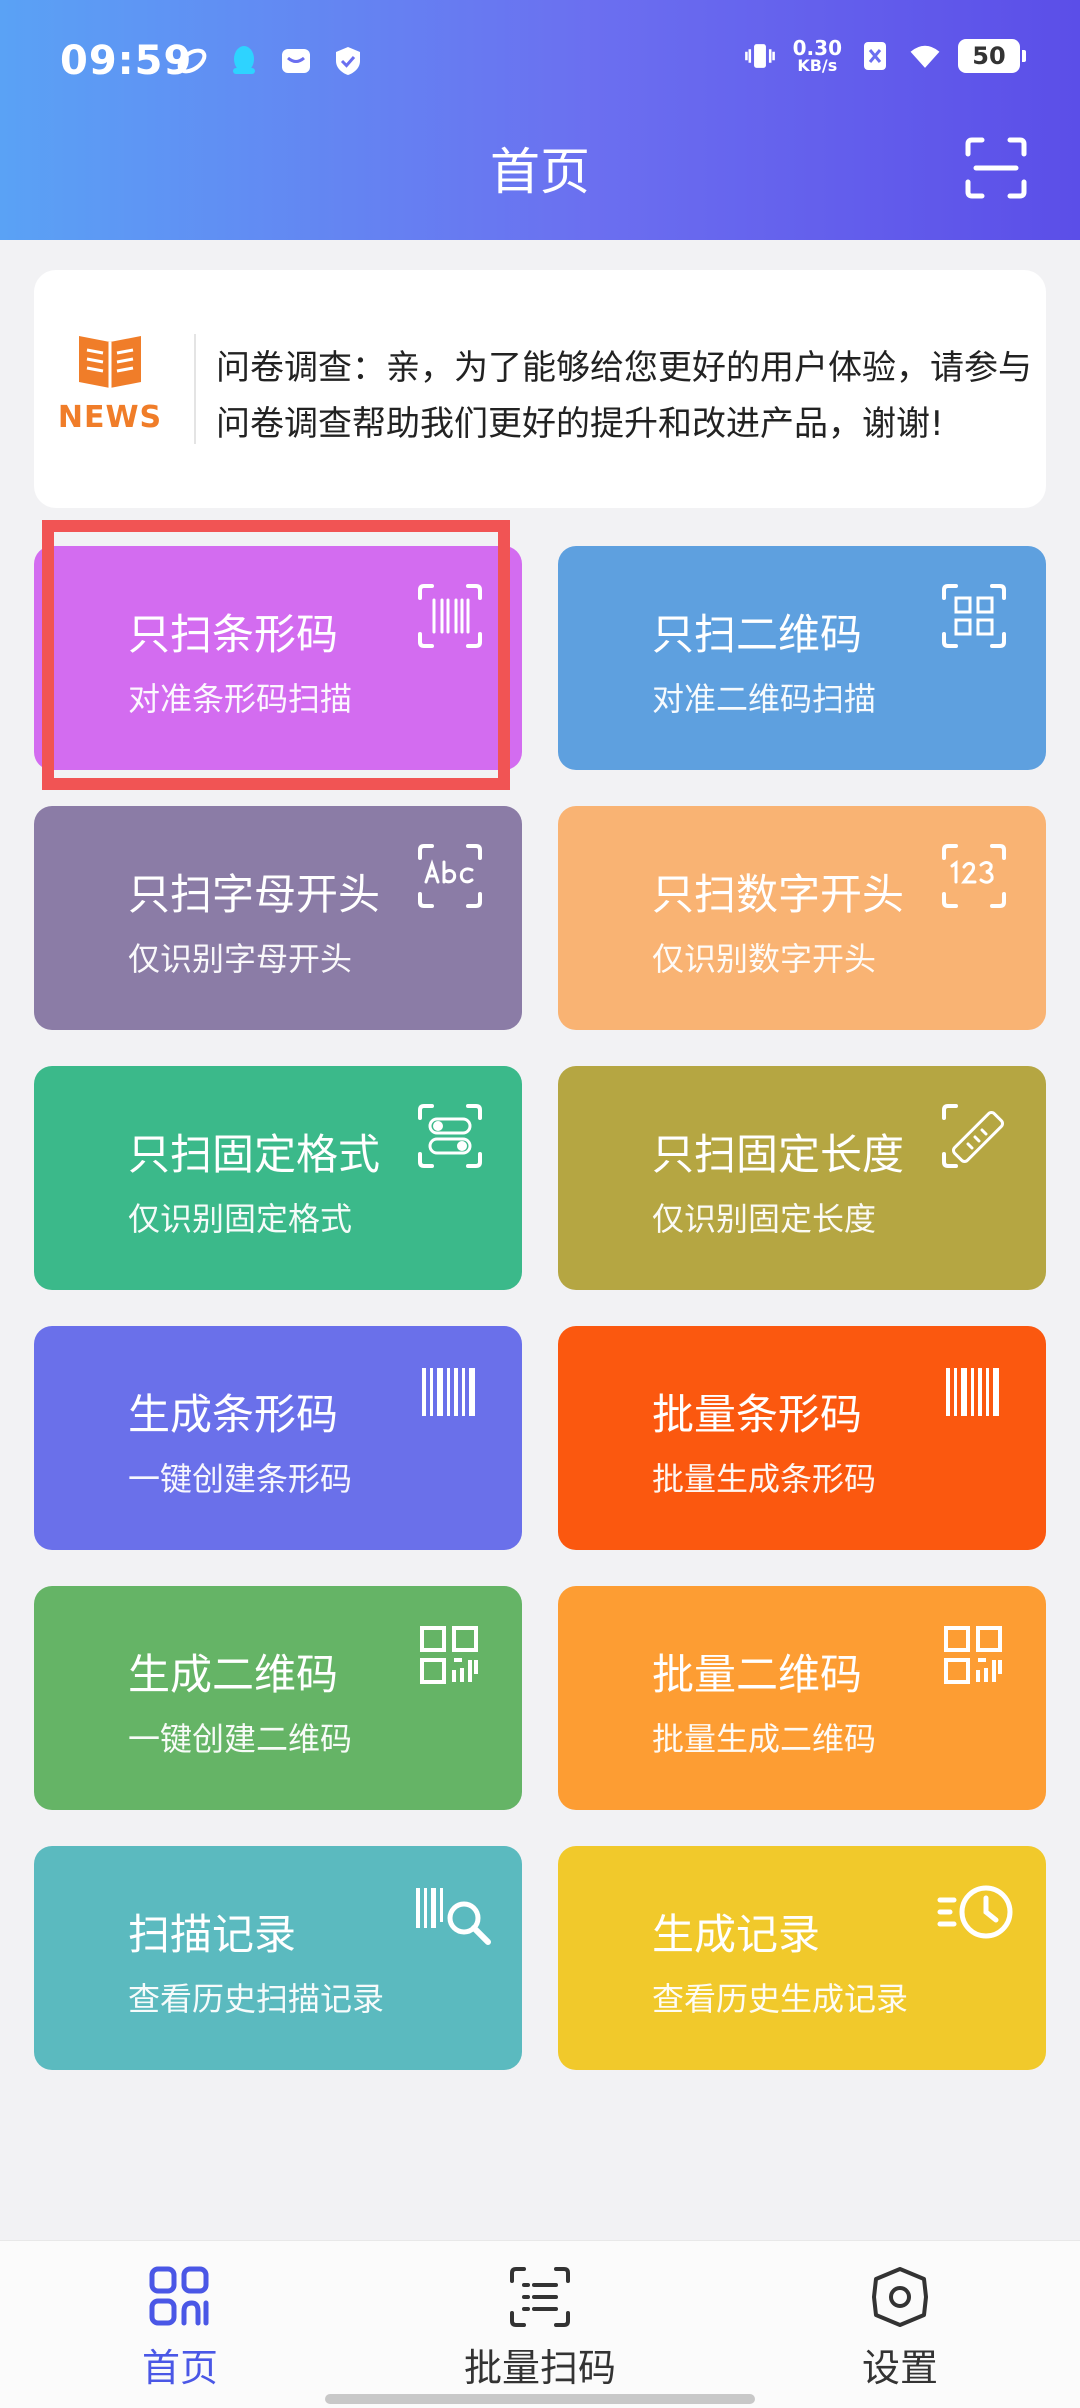 The image size is (1080, 2408). I want to click on nav-item-home: 首页, so click(180, 2328).